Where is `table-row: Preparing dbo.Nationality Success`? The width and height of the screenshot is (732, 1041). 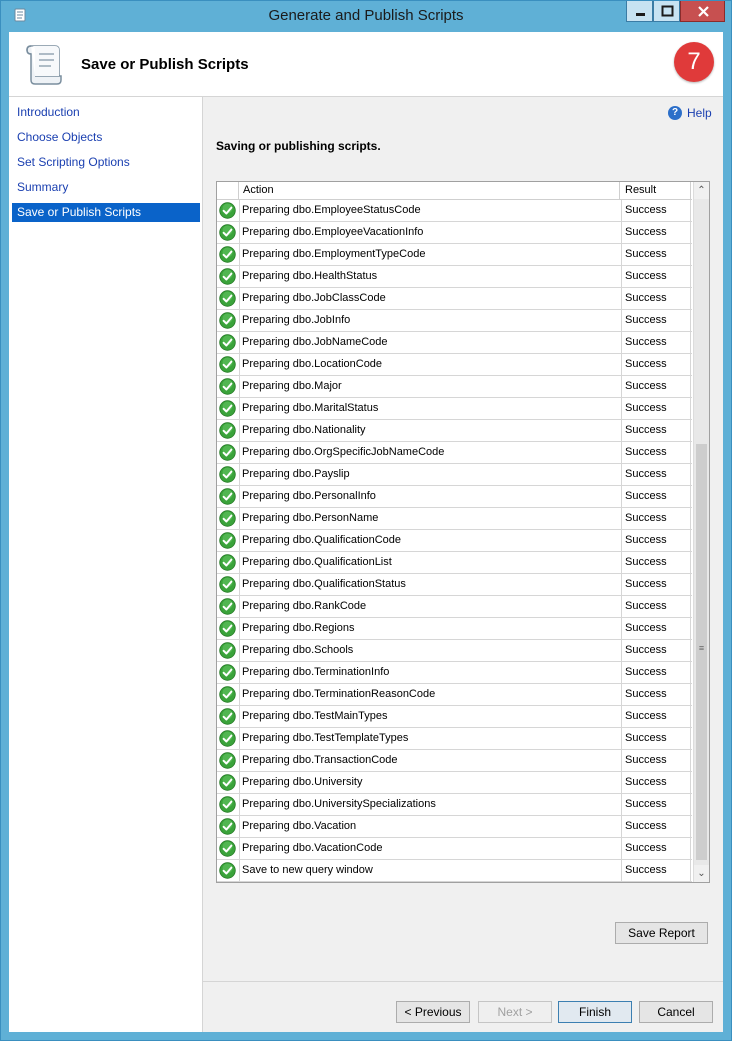
table-row: Preparing dbo.Nationality Success is located at coordinates (454, 431).